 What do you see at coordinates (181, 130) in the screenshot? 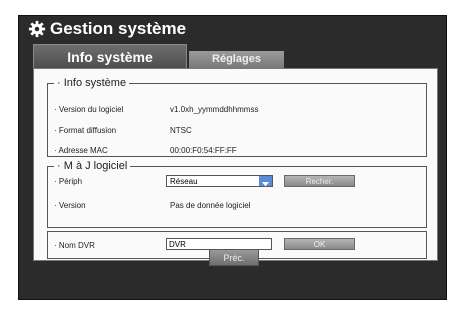
I see `broadcast-format-value: NTSC` at bounding box center [181, 130].